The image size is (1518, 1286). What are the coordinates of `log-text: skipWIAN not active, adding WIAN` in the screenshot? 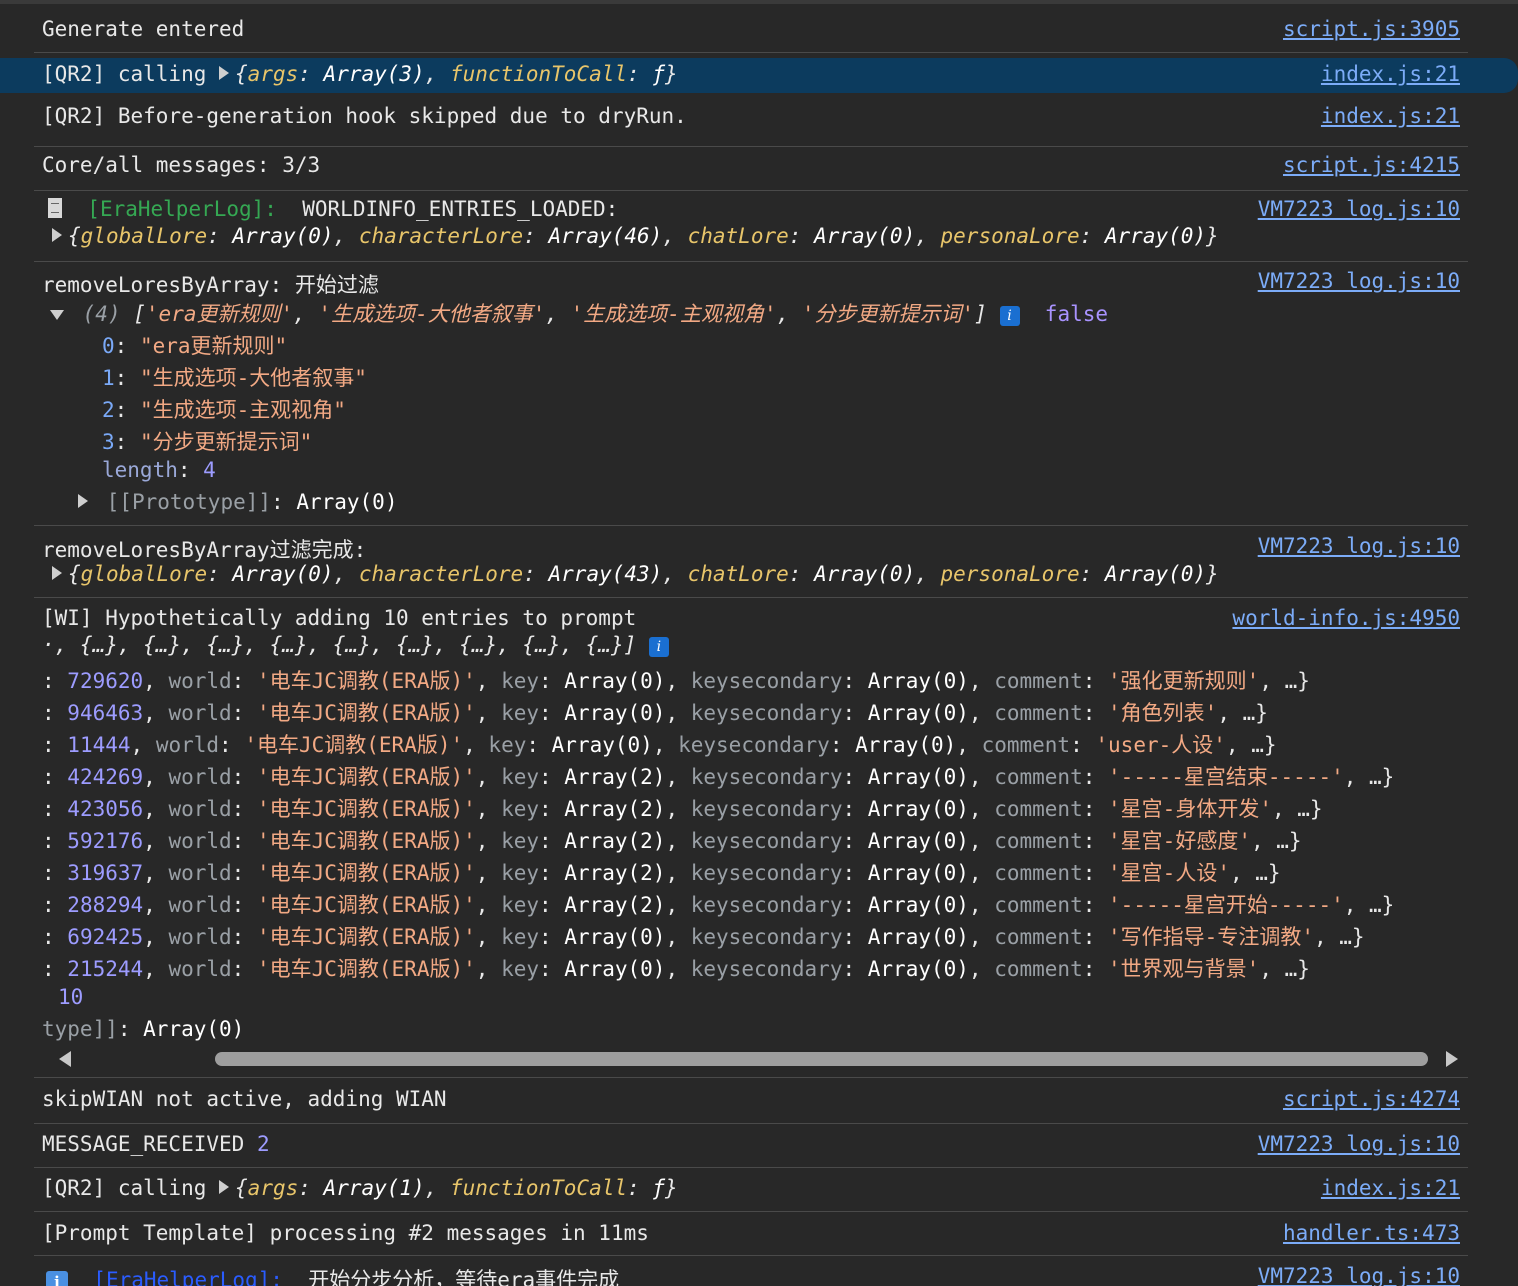 It's located at (244, 1099).